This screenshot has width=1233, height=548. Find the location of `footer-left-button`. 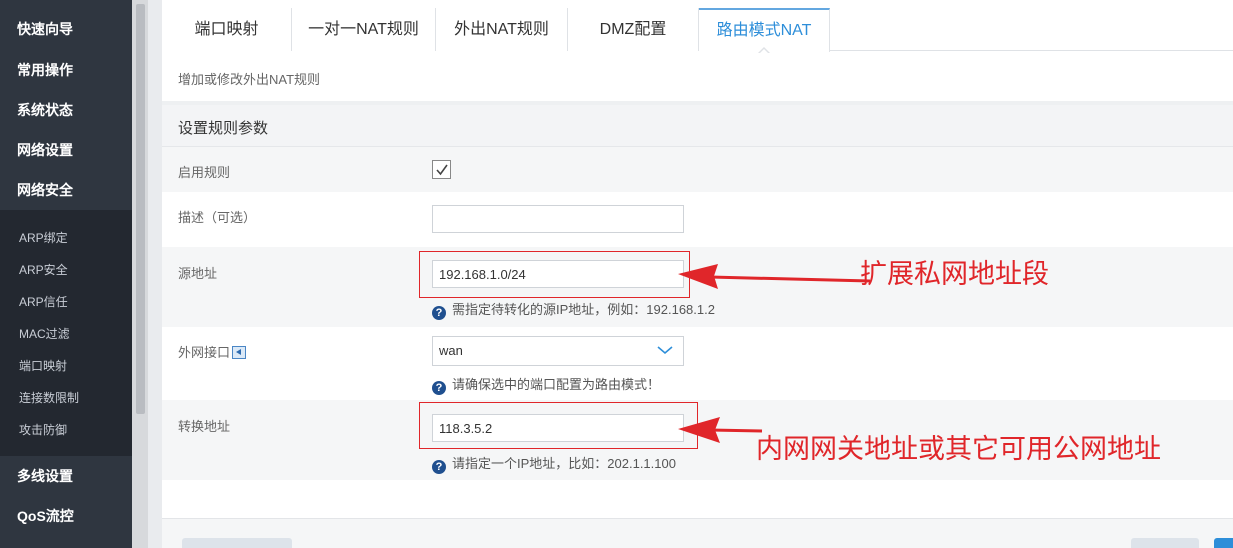

footer-left-button is located at coordinates (237, 543).